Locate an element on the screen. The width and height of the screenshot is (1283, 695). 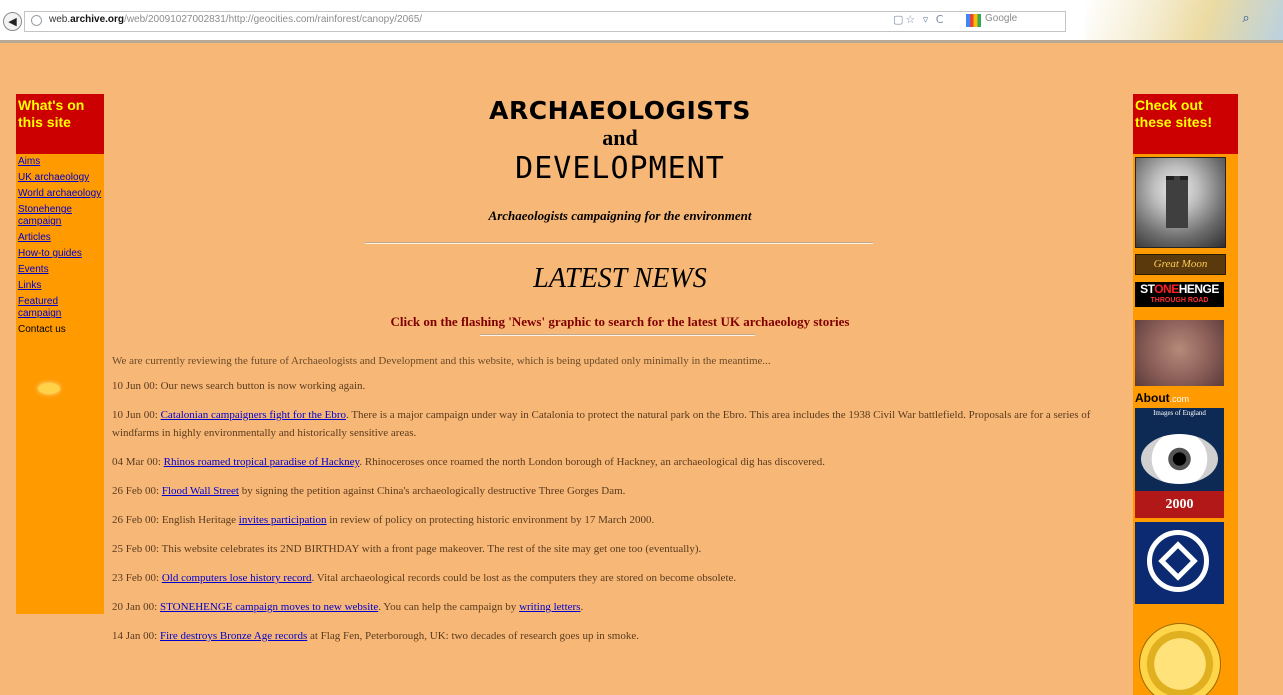
nav-link-world-archaeology: World archaeology is located at coordinates (61, 194).